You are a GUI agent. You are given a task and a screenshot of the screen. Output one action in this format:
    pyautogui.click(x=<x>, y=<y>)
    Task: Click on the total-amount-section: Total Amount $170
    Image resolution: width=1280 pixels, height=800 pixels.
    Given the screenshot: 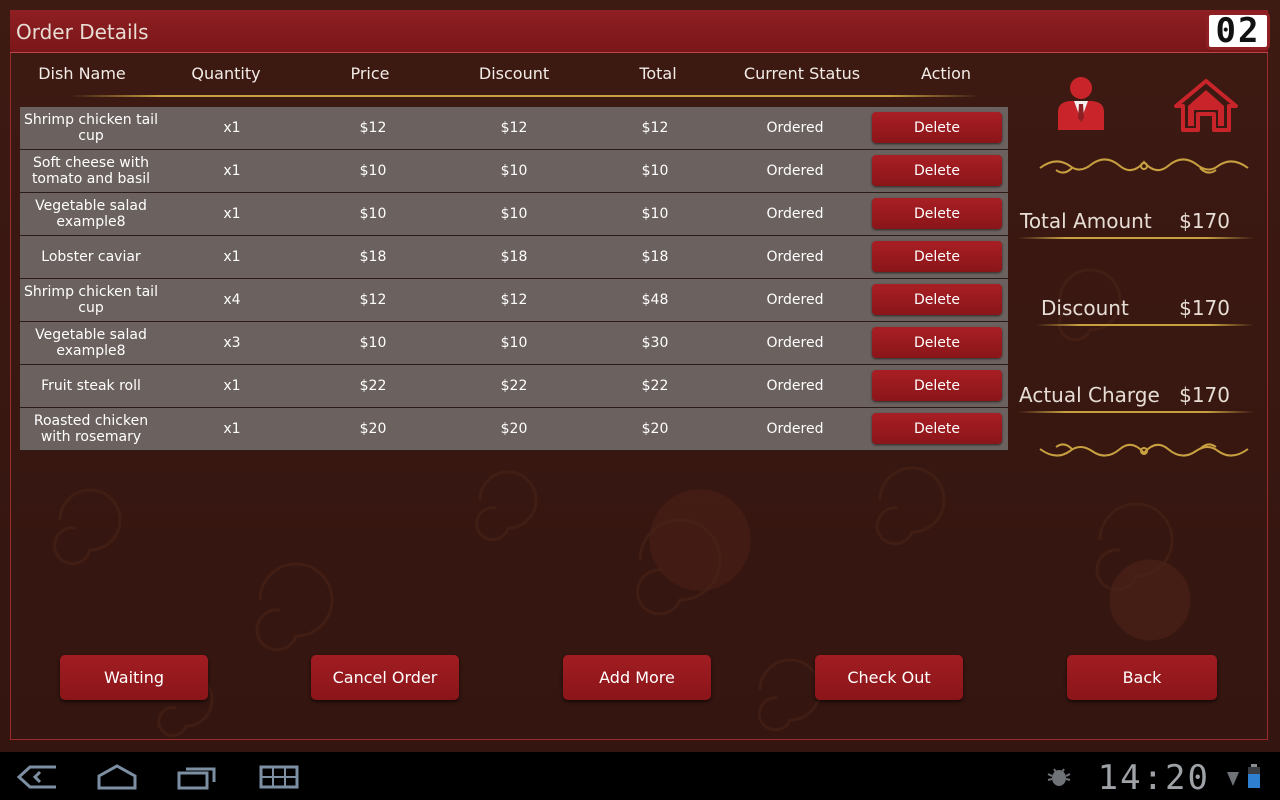 What is the action you would take?
    pyautogui.click(x=1138, y=226)
    